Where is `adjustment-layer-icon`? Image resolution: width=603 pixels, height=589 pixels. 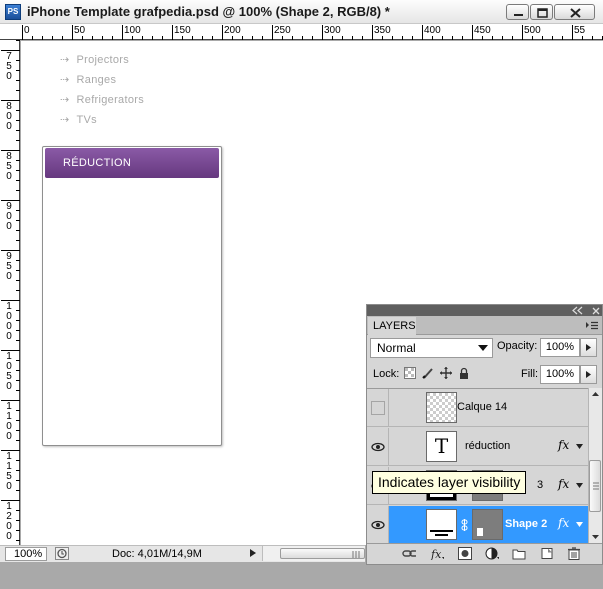
adjustment-layer-icon is located at coordinates (492, 553).